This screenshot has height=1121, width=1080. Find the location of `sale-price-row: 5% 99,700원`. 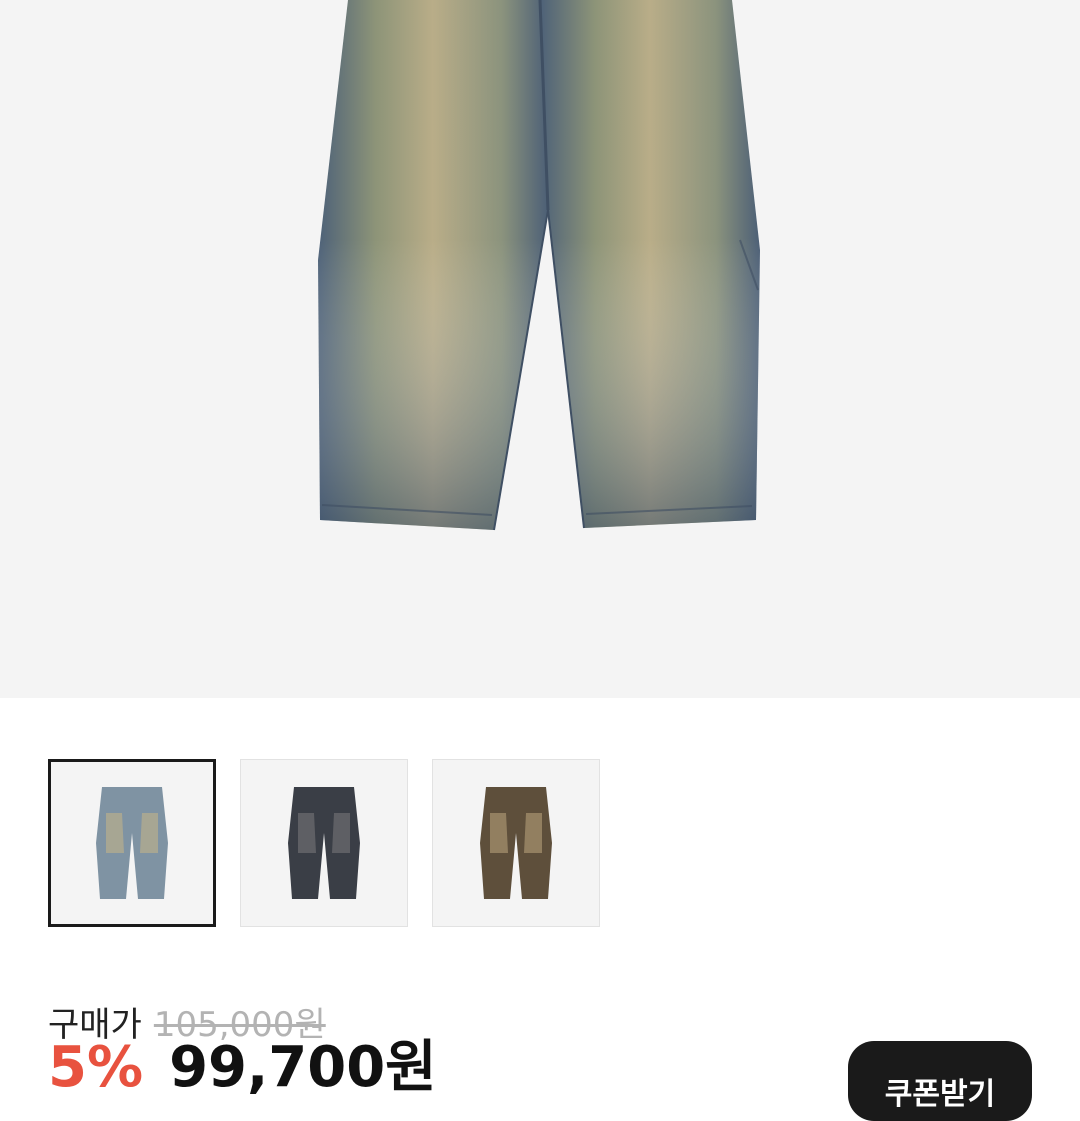

sale-price-row: 5% 99,700원 is located at coordinates (242, 1068).